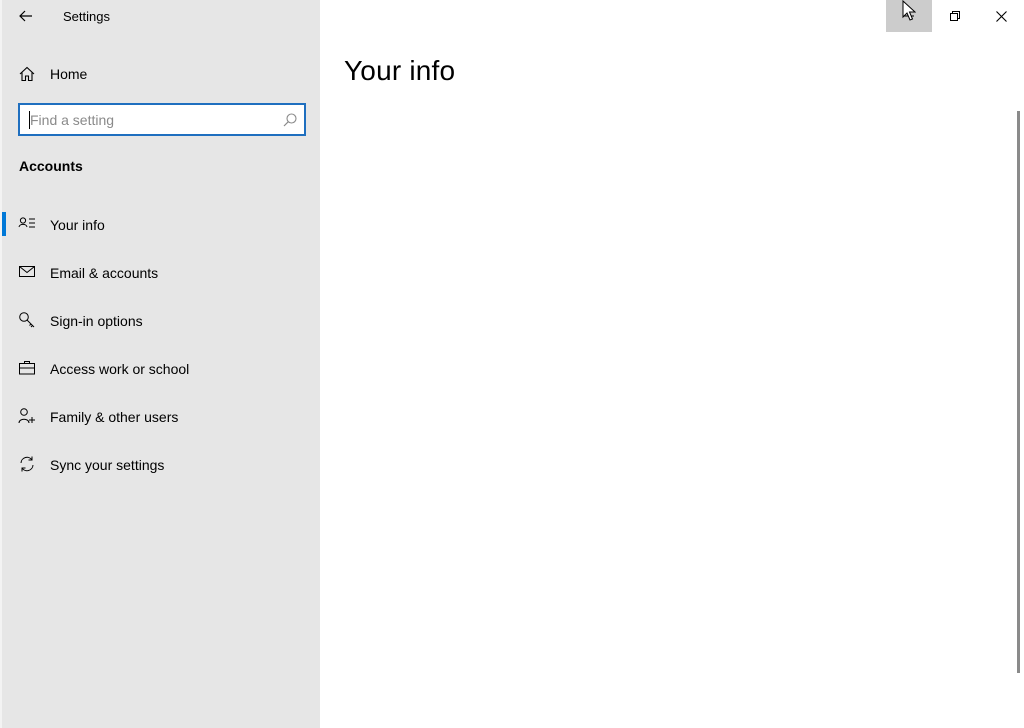 The image size is (1024, 728). I want to click on key-icon, so click(27, 320).